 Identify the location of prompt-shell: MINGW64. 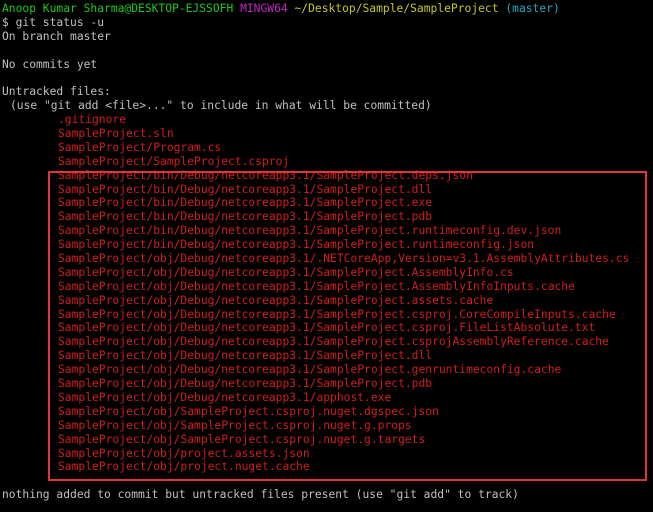
(264, 8).